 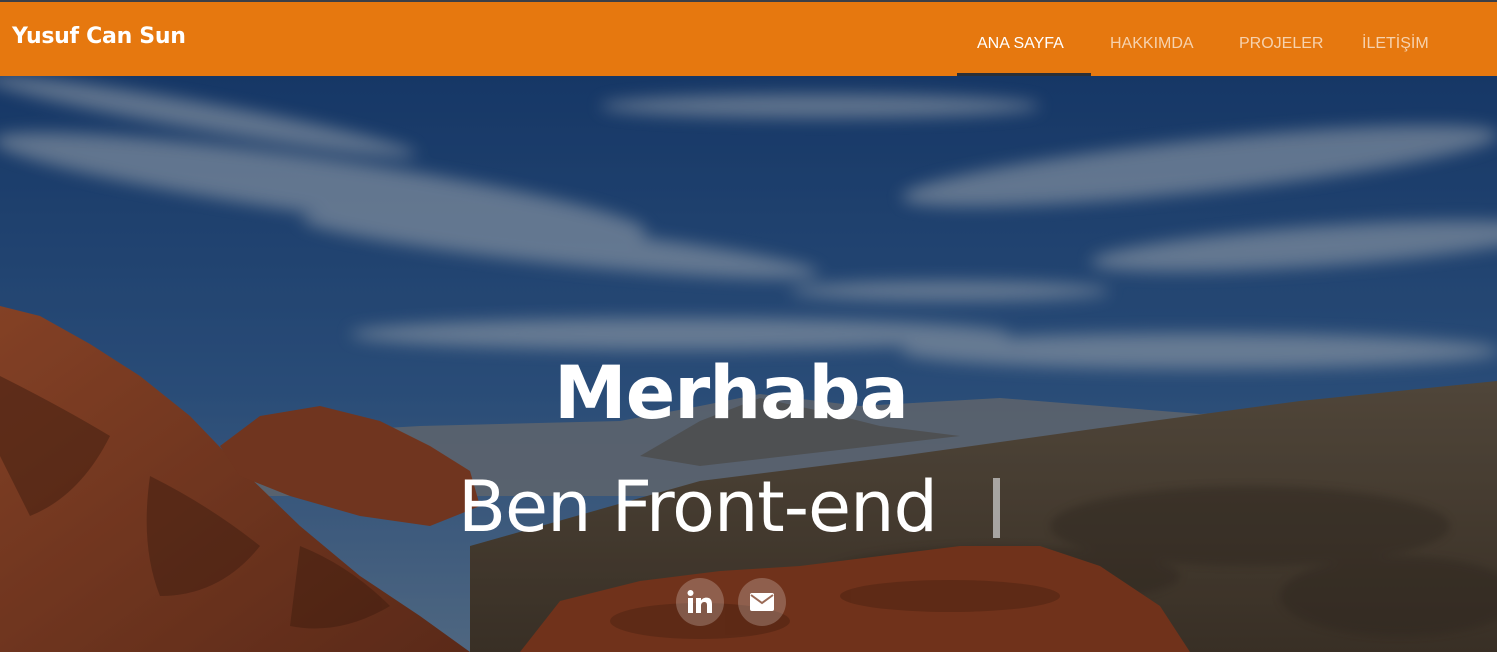 I want to click on nav-item-hakkimda: HAKKIMDA, so click(x=1152, y=44).